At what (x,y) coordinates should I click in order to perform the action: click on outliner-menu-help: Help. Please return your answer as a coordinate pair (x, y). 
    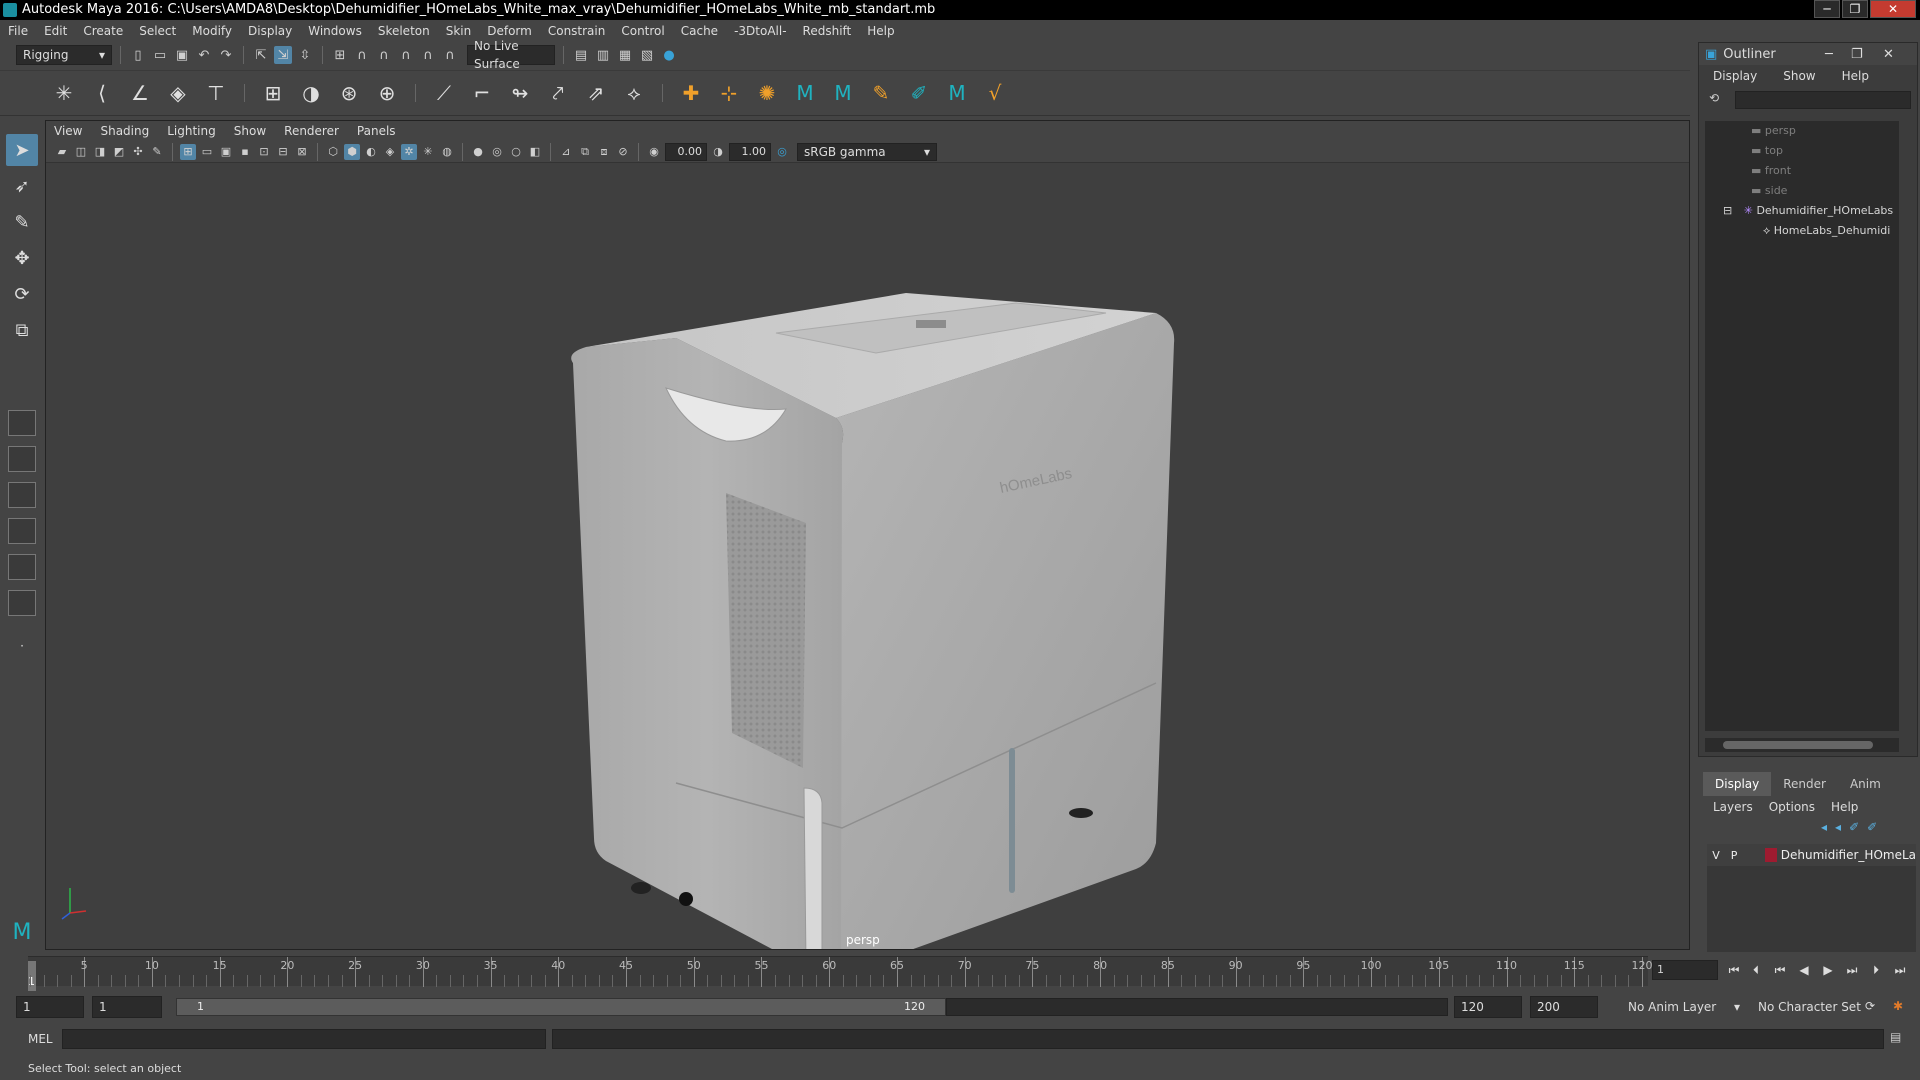
    Looking at the image, I should click on (1855, 76).